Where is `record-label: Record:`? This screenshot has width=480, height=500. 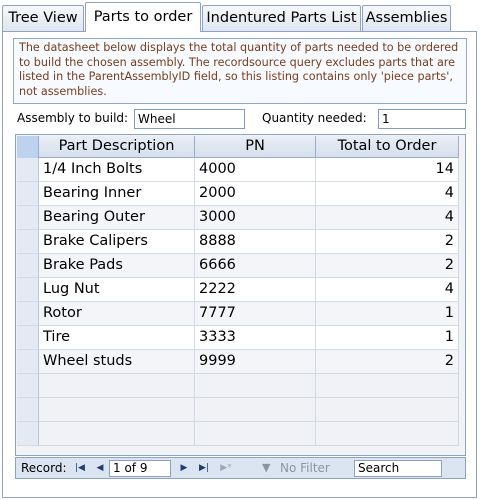
record-label: Record: is located at coordinates (44, 468).